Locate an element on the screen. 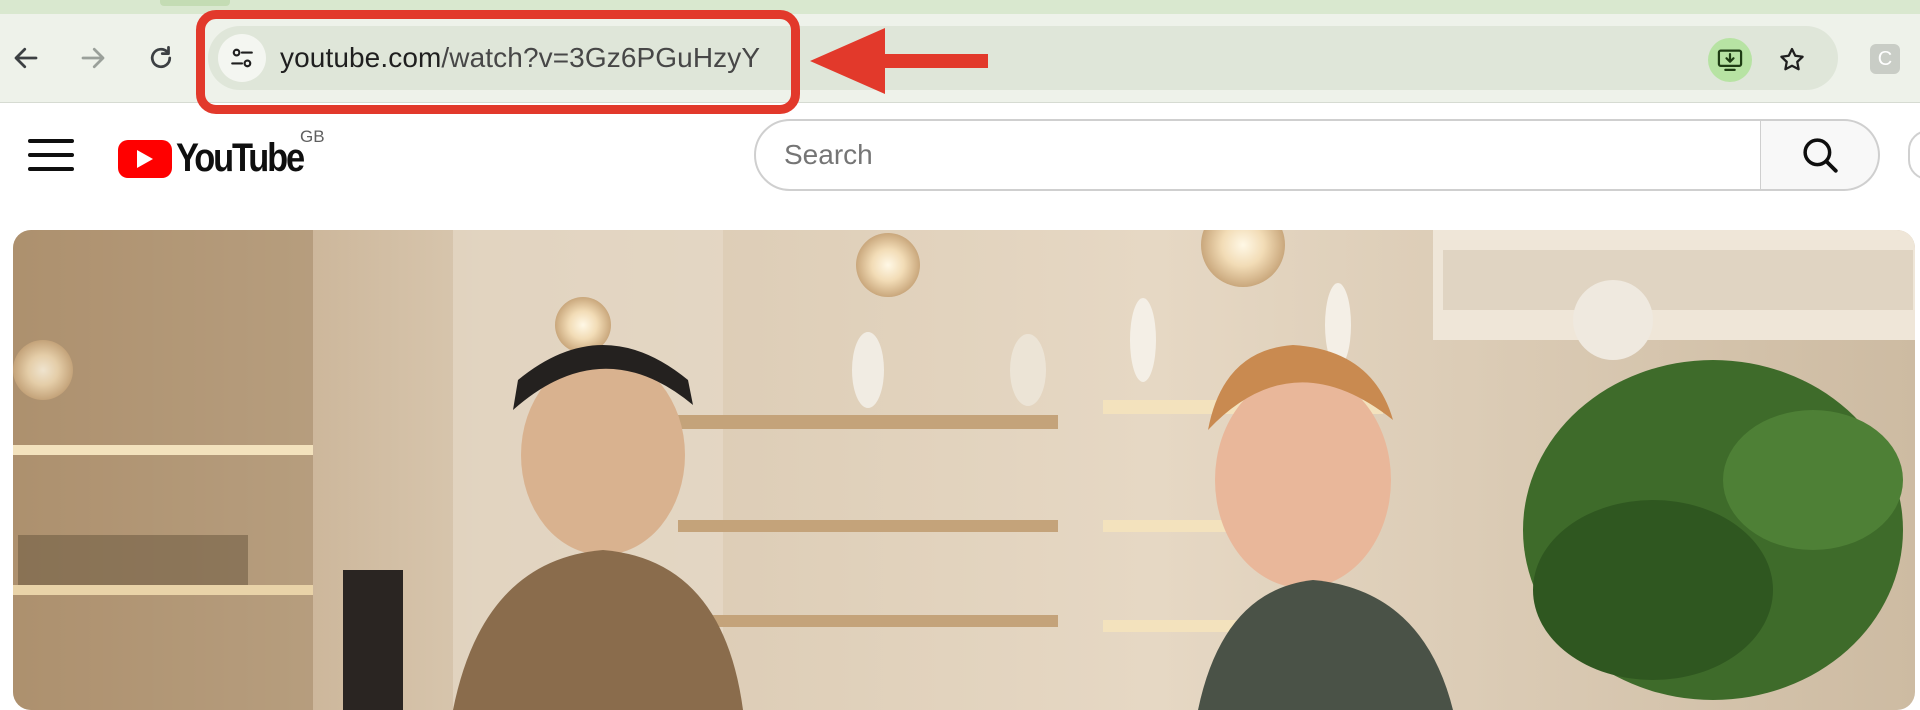 The width and height of the screenshot is (1920, 710). forward-button is located at coordinates (93, 58).